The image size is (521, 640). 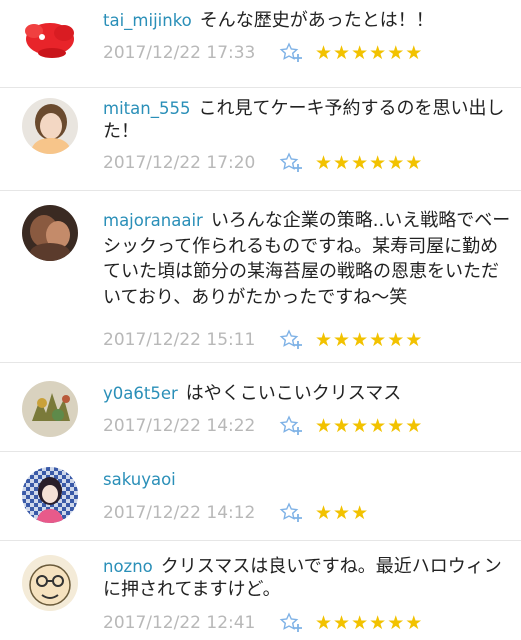 What do you see at coordinates (302, 578) in the screenshot?
I see `comment-text: クリスマスは良いですね。最近ハロウィンに押されてますけど。` at bounding box center [302, 578].